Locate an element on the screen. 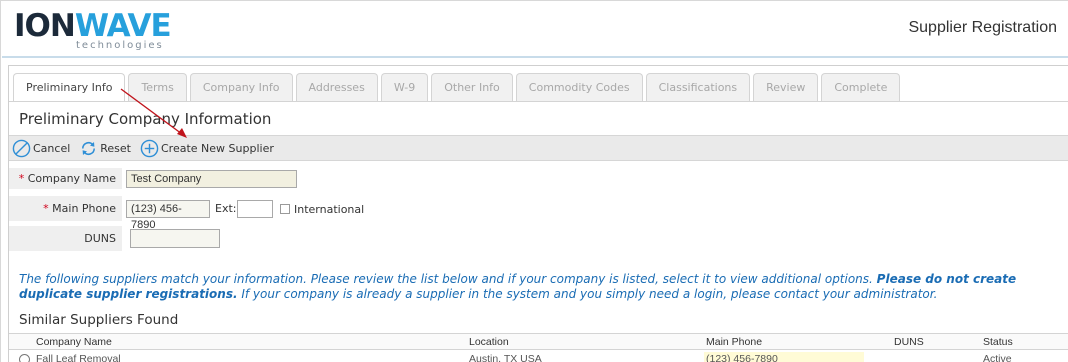 The image size is (1068, 362). column-main-phone: Main Phone is located at coordinates (734, 342).